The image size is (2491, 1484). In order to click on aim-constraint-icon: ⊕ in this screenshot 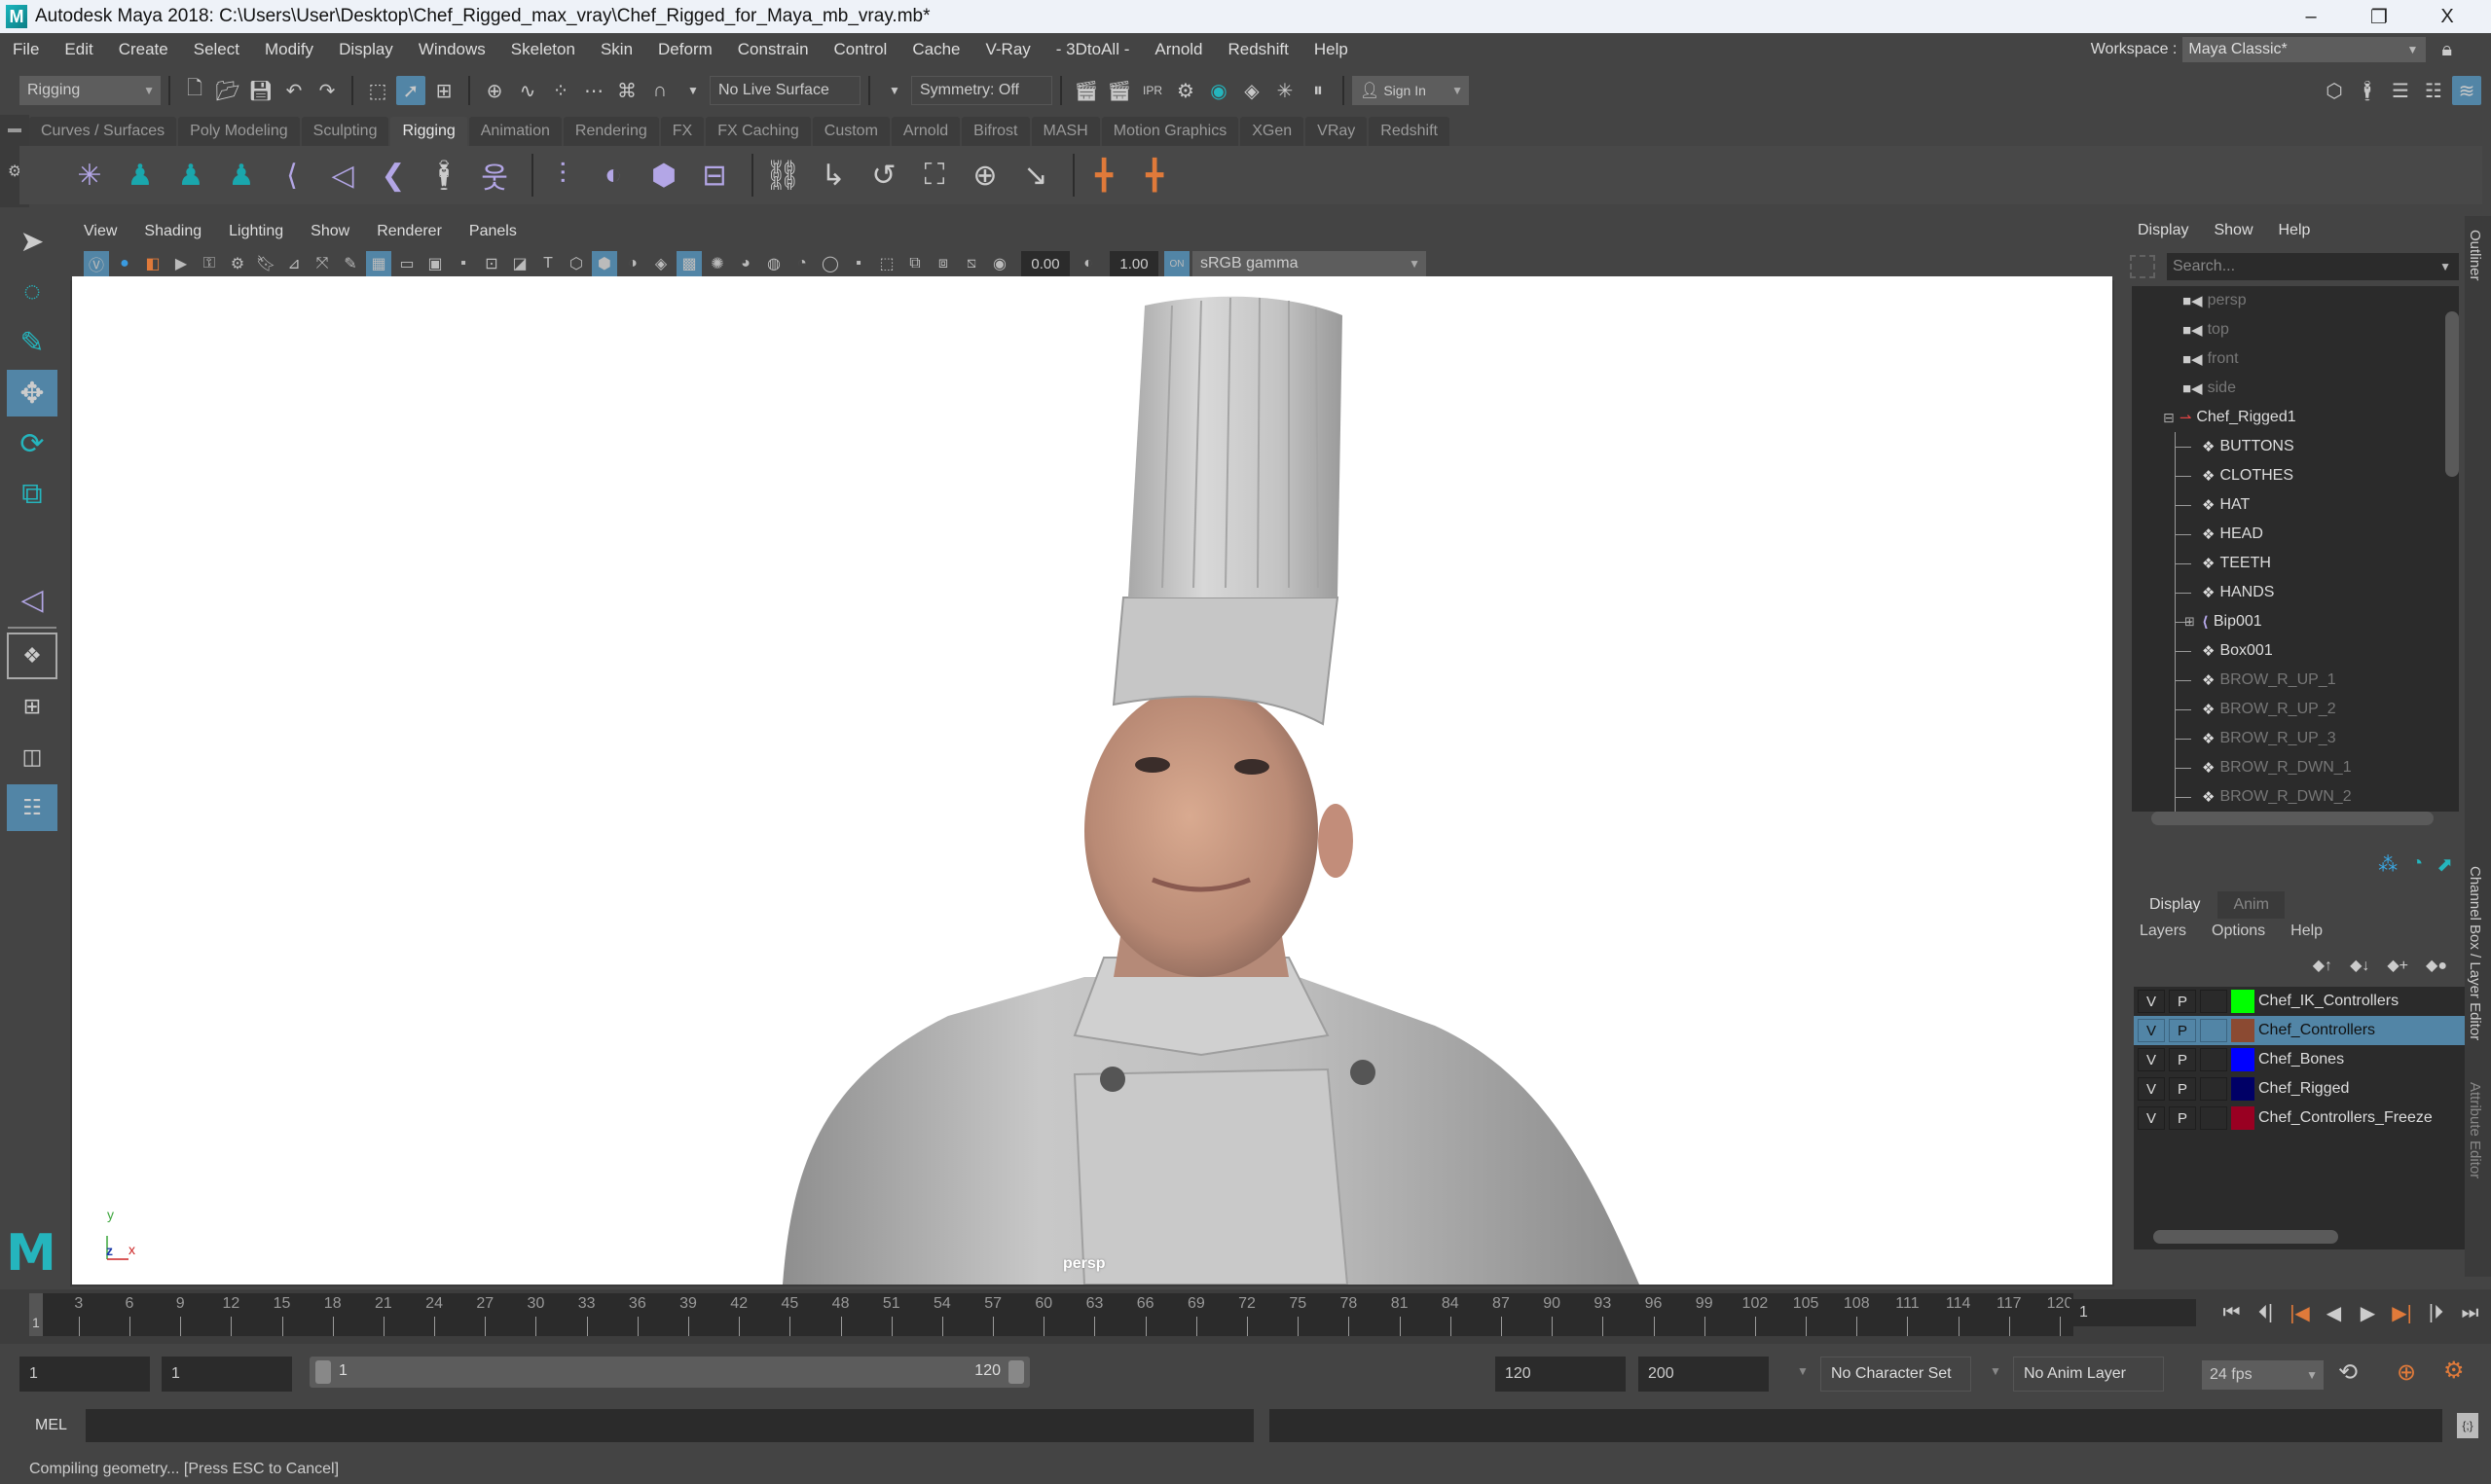, I will do `click(985, 176)`.